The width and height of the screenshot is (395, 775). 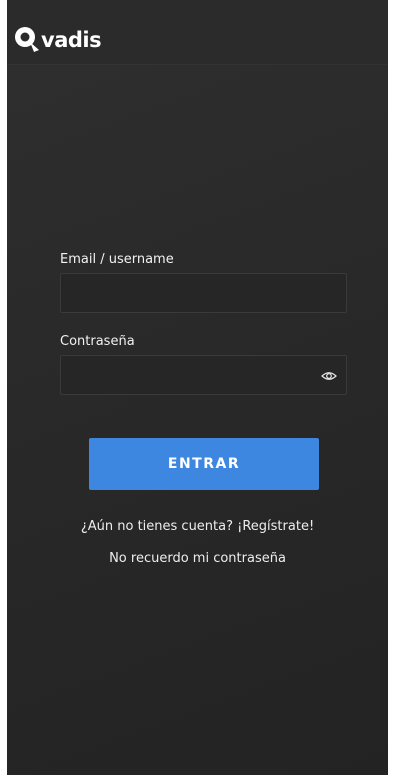 What do you see at coordinates (204, 464) in the screenshot?
I see `login-button: ENTRAR` at bounding box center [204, 464].